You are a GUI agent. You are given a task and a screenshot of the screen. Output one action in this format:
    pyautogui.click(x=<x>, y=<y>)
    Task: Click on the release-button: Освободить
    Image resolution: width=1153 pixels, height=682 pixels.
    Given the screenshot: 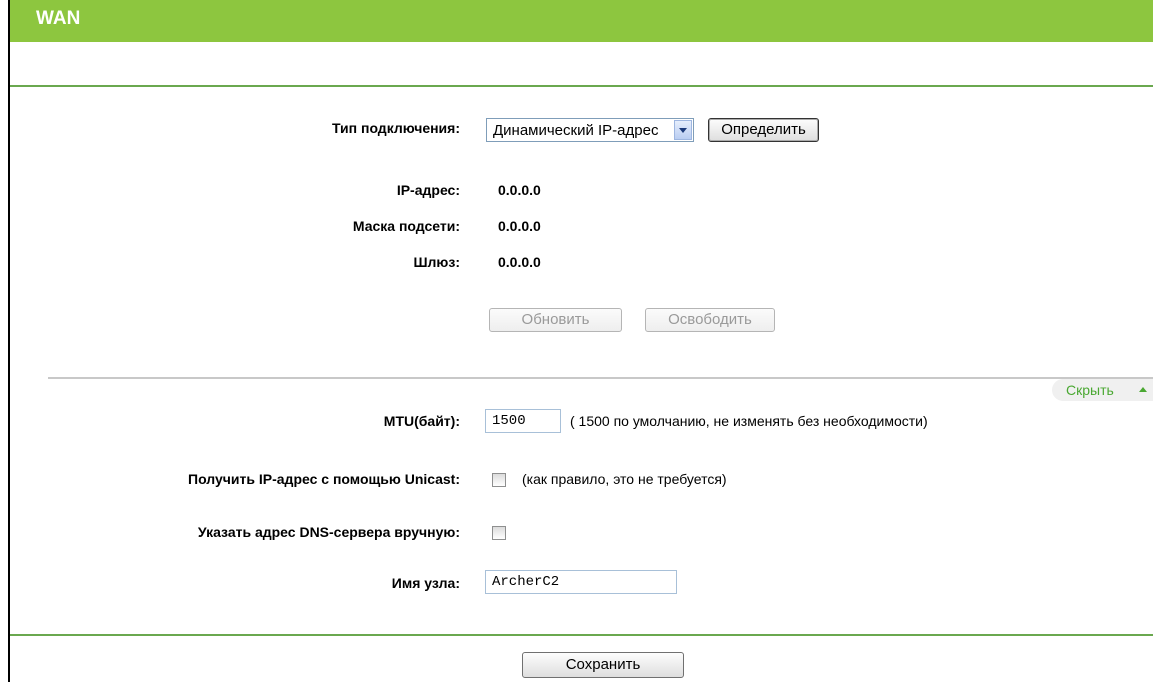 What is the action you would take?
    pyautogui.click(x=710, y=320)
    